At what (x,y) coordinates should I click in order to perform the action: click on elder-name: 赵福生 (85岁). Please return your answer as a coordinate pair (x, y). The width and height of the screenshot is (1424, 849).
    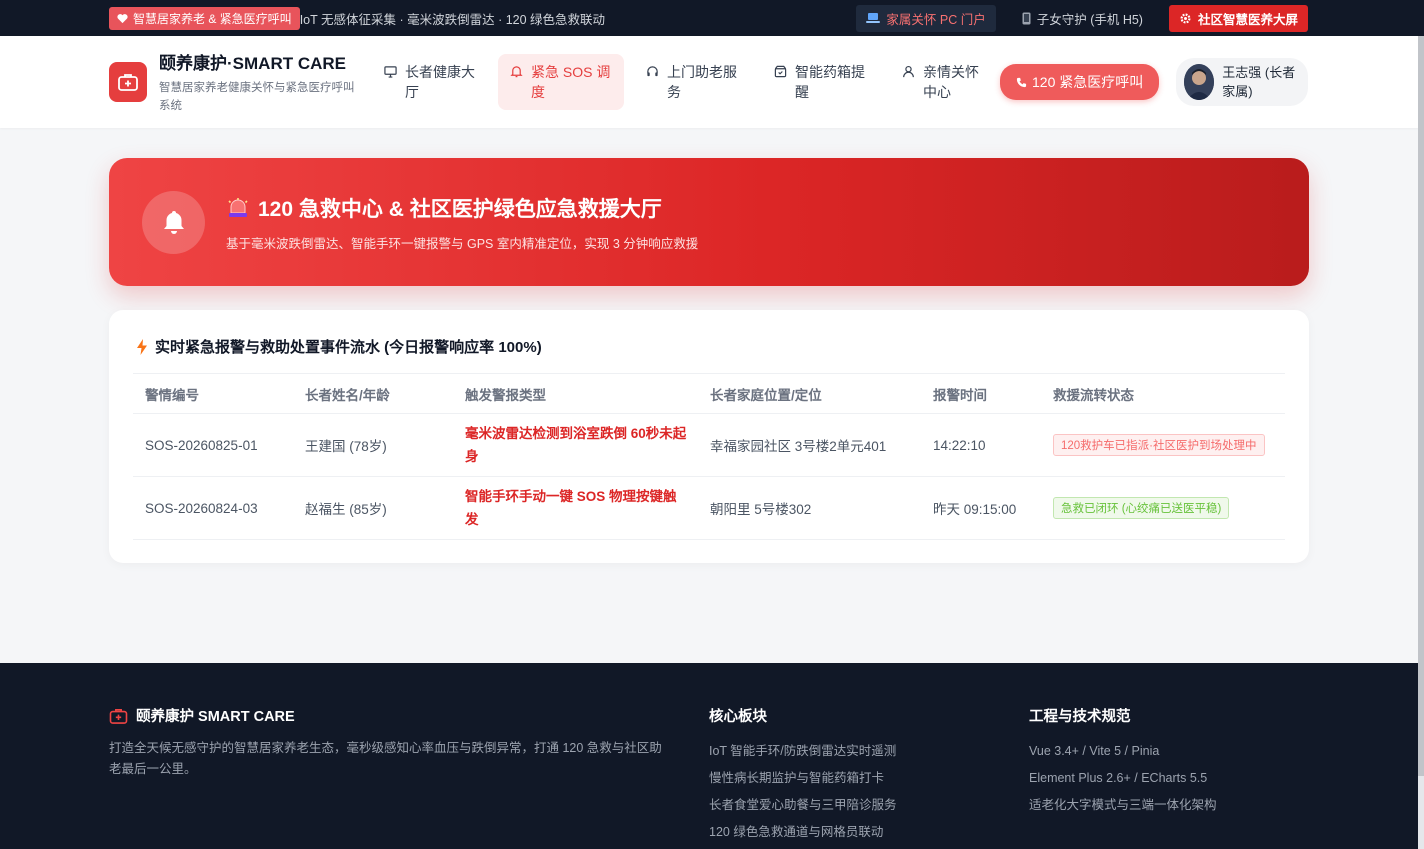
    Looking at the image, I should click on (346, 509).